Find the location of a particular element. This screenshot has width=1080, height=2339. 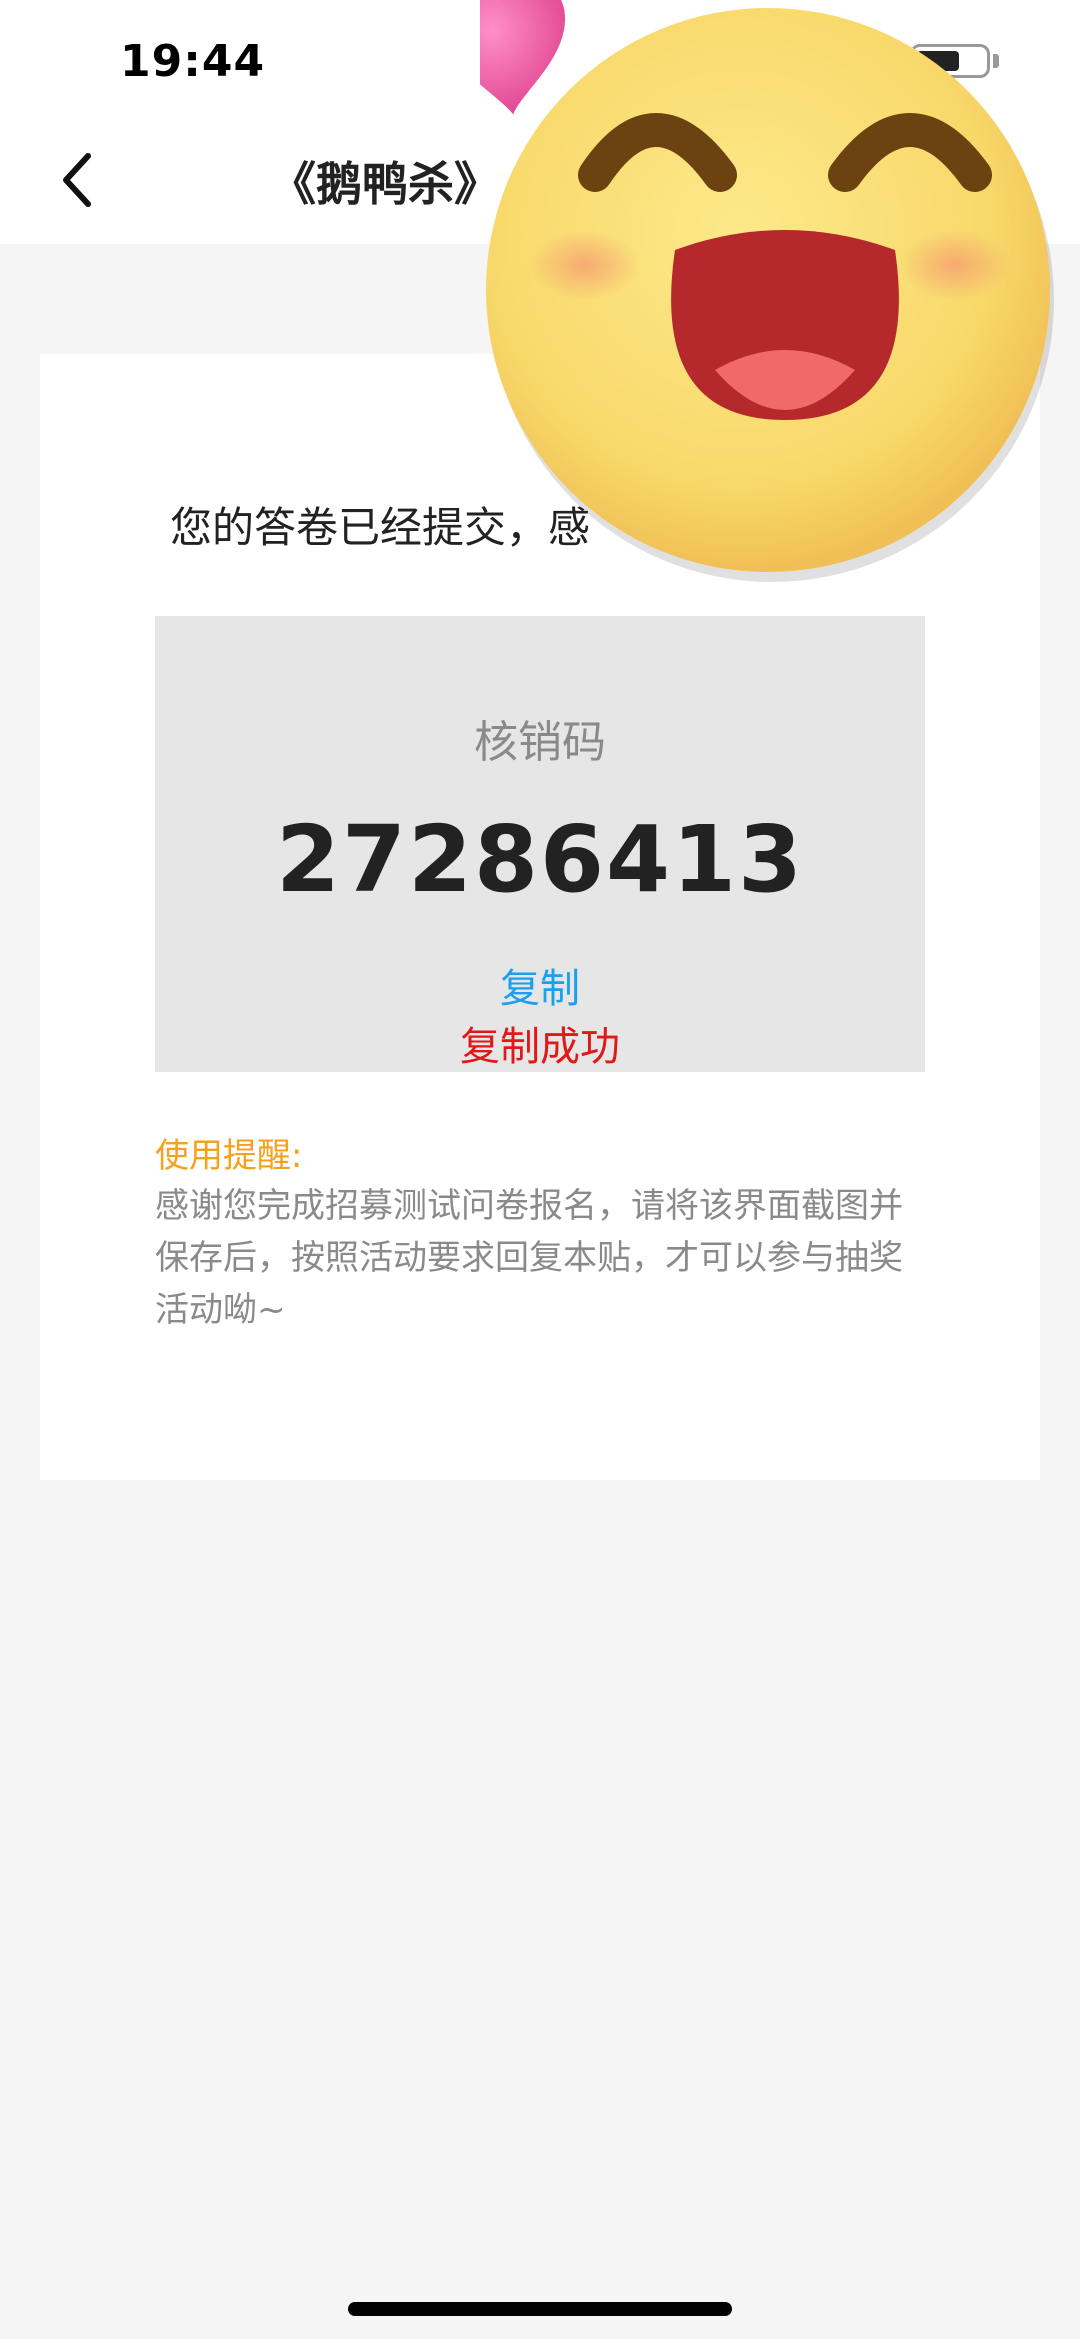

nav-bar: 《鹅鸭杀》 is located at coordinates (540, 182).